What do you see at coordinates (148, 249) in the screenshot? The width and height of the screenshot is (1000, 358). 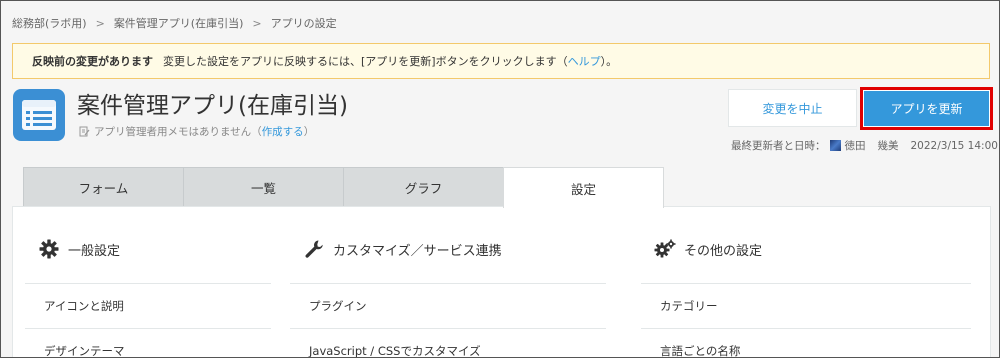 I see `general-settings-heading: 一般設定` at bounding box center [148, 249].